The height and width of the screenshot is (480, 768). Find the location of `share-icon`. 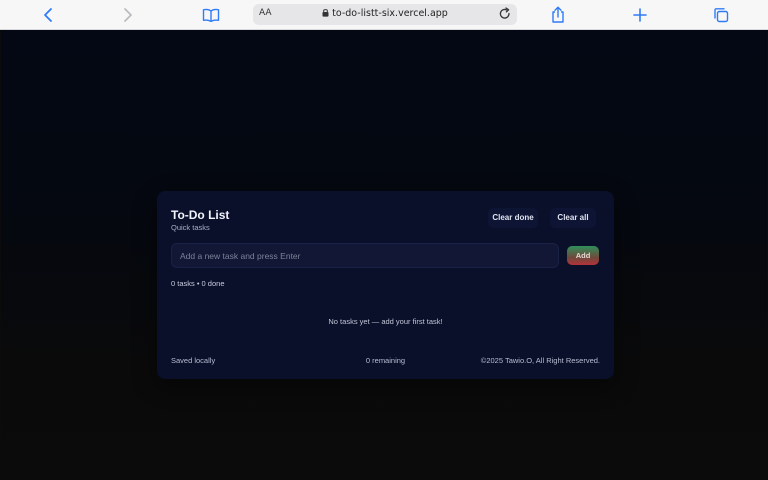

share-icon is located at coordinates (558, 14).